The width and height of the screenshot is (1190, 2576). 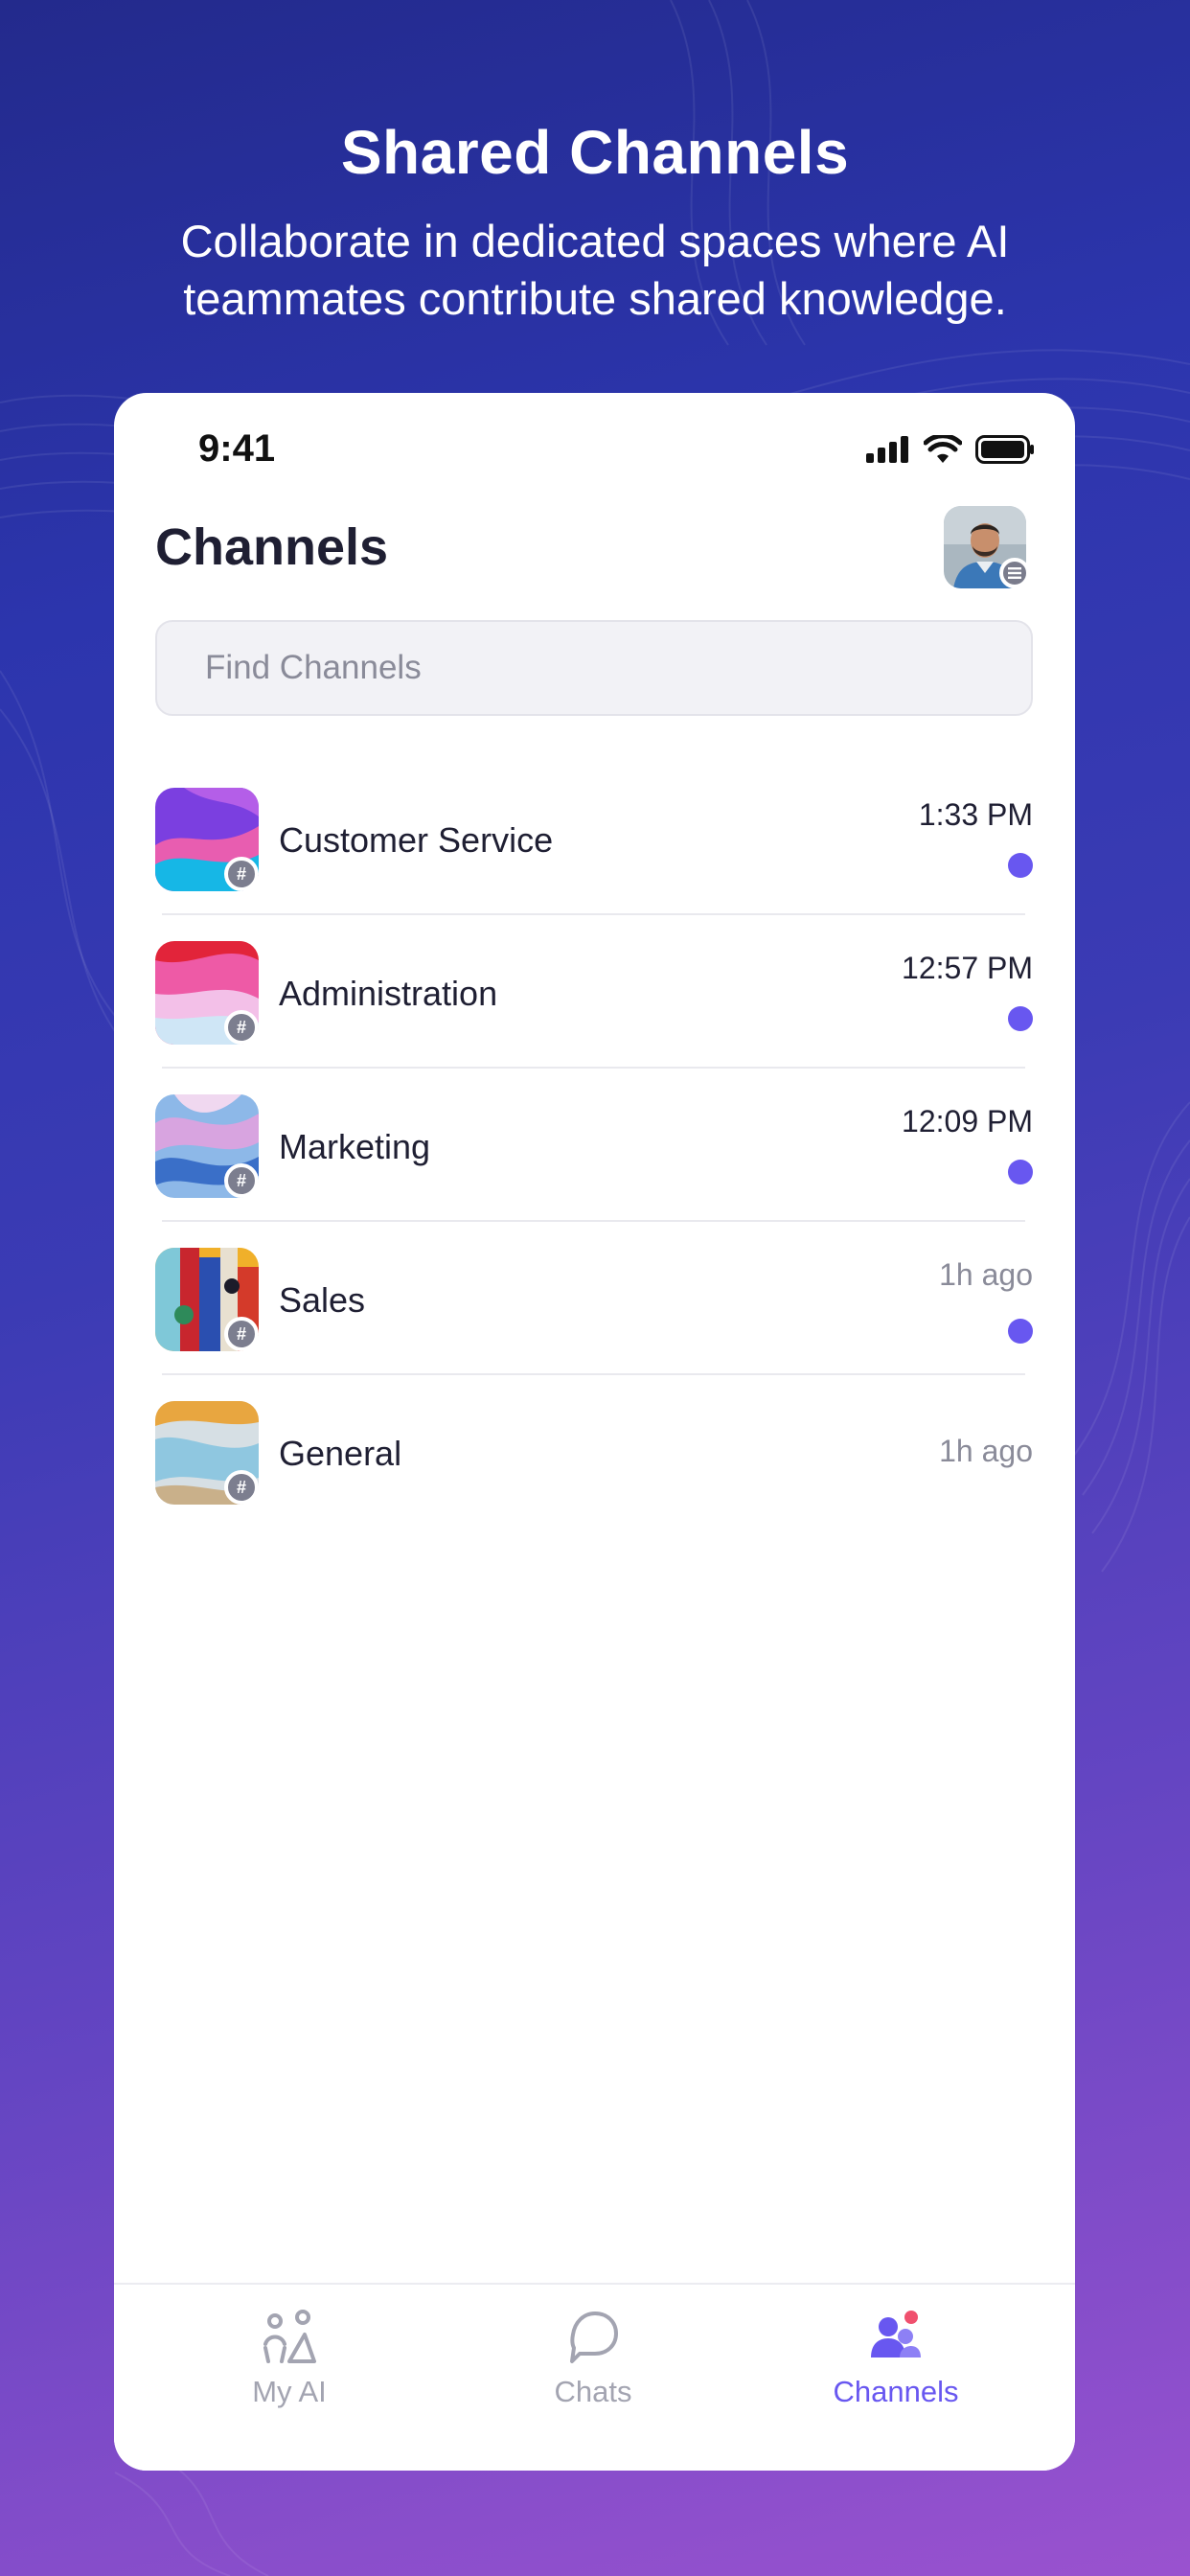 I want to click on search-input, so click(x=588, y=668).